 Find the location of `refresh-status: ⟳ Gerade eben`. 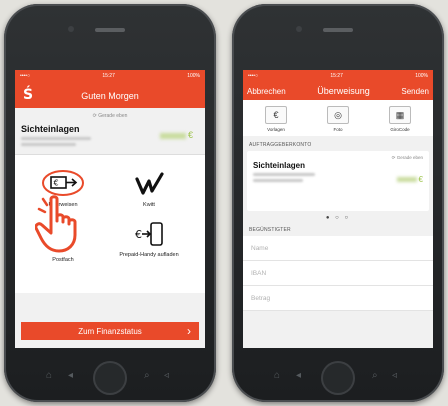

refresh-status: ⟳ Gerade eben is located at coordinates (110, 116).